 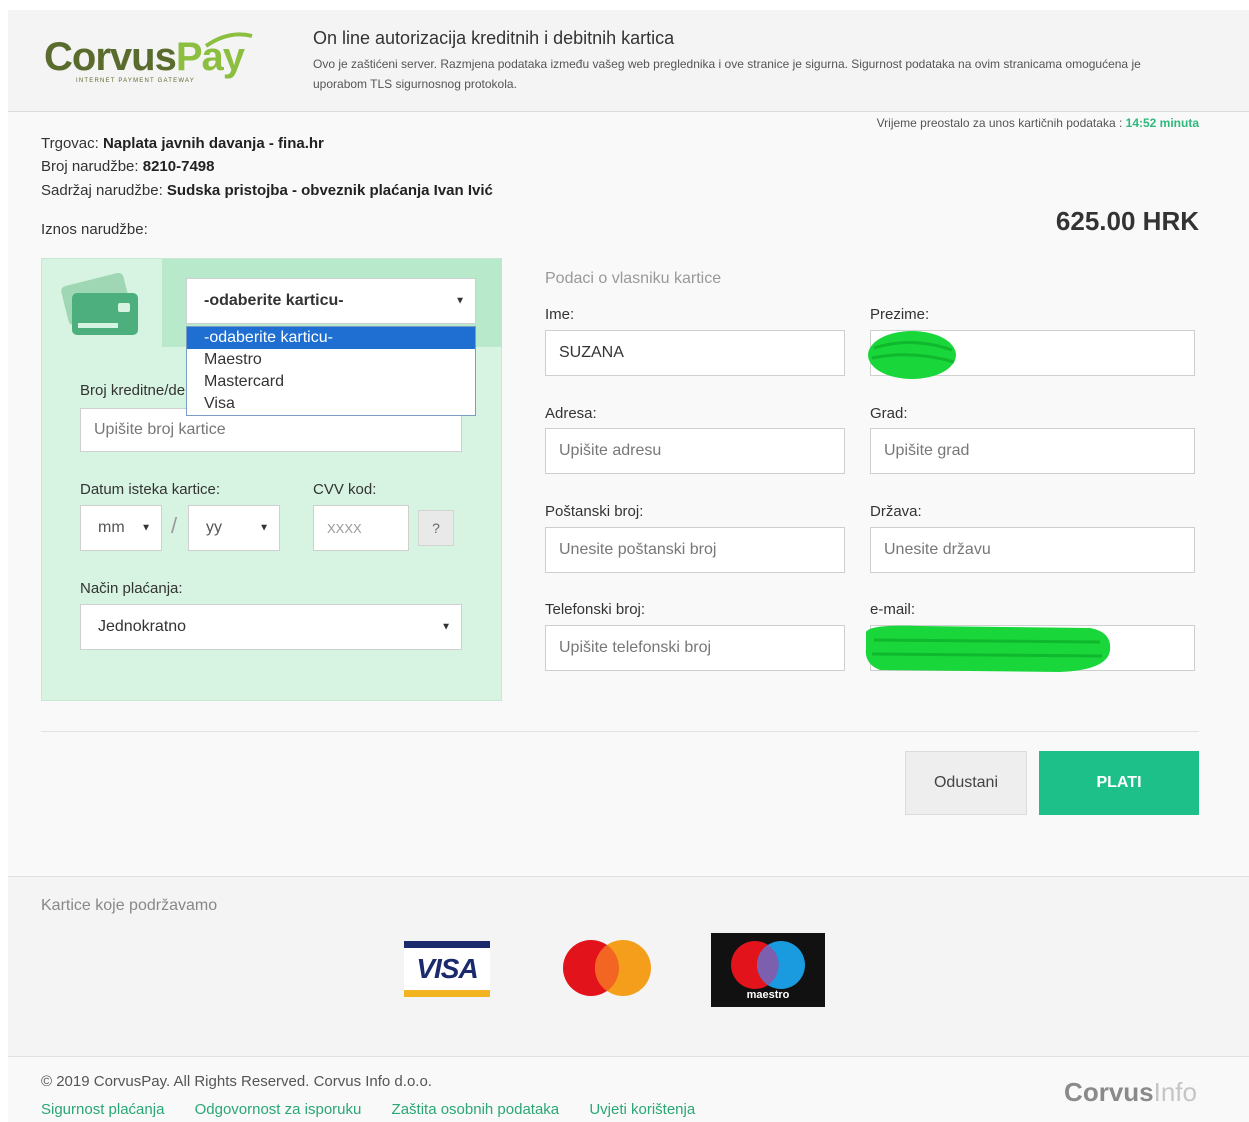 What do you see at coordinates (695, 353) in the screenshot?
I see `first-name-input: SUZANA` at bounding box center [695, 353].